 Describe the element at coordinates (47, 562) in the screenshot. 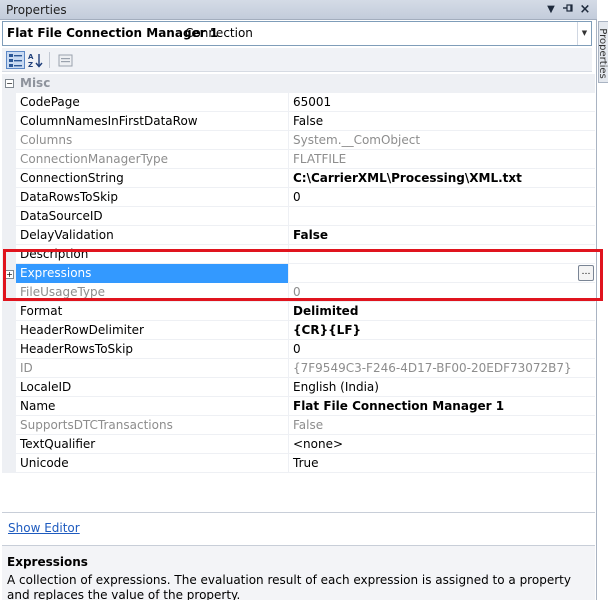

I see `description-title: Expressions` at that location.